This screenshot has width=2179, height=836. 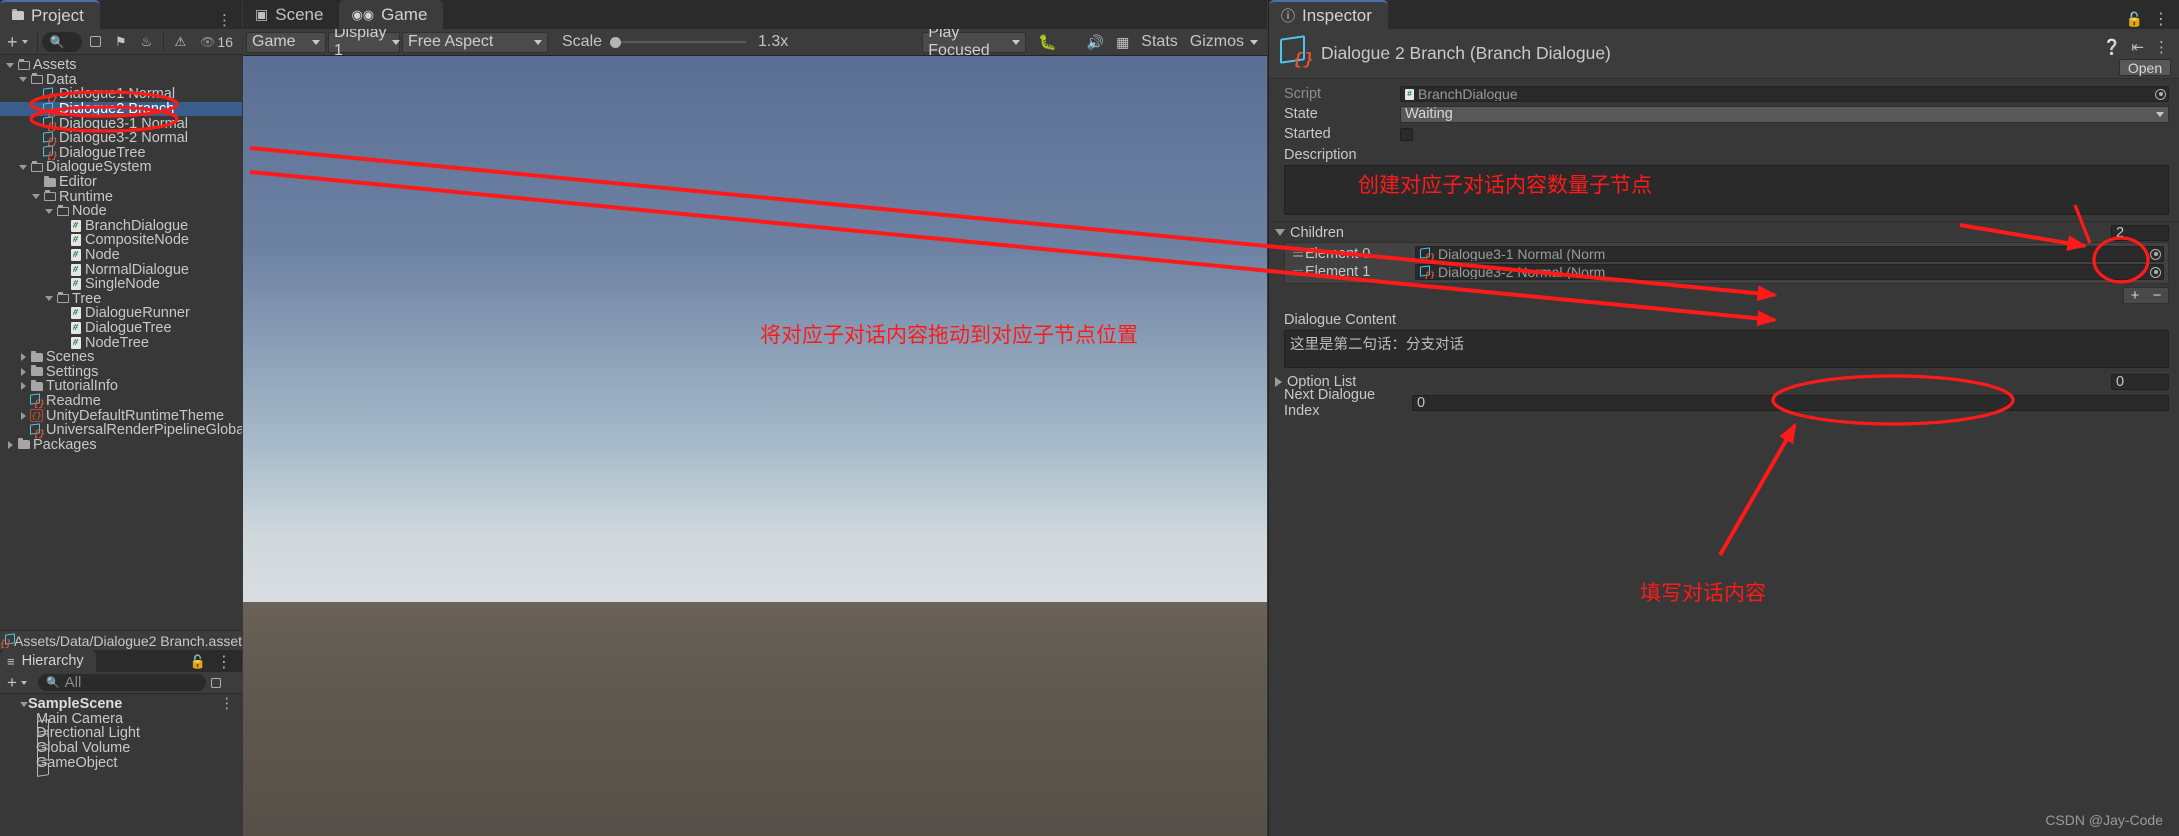 I want to click on open-button: Open, so click(x=2145, y=67).